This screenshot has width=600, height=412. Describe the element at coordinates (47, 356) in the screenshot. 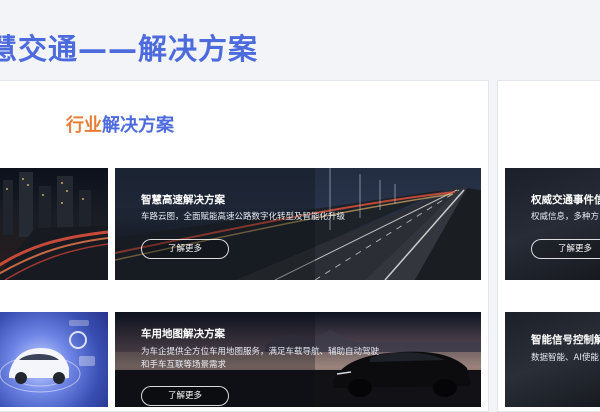

I see `car-hud-illustration` at that location.